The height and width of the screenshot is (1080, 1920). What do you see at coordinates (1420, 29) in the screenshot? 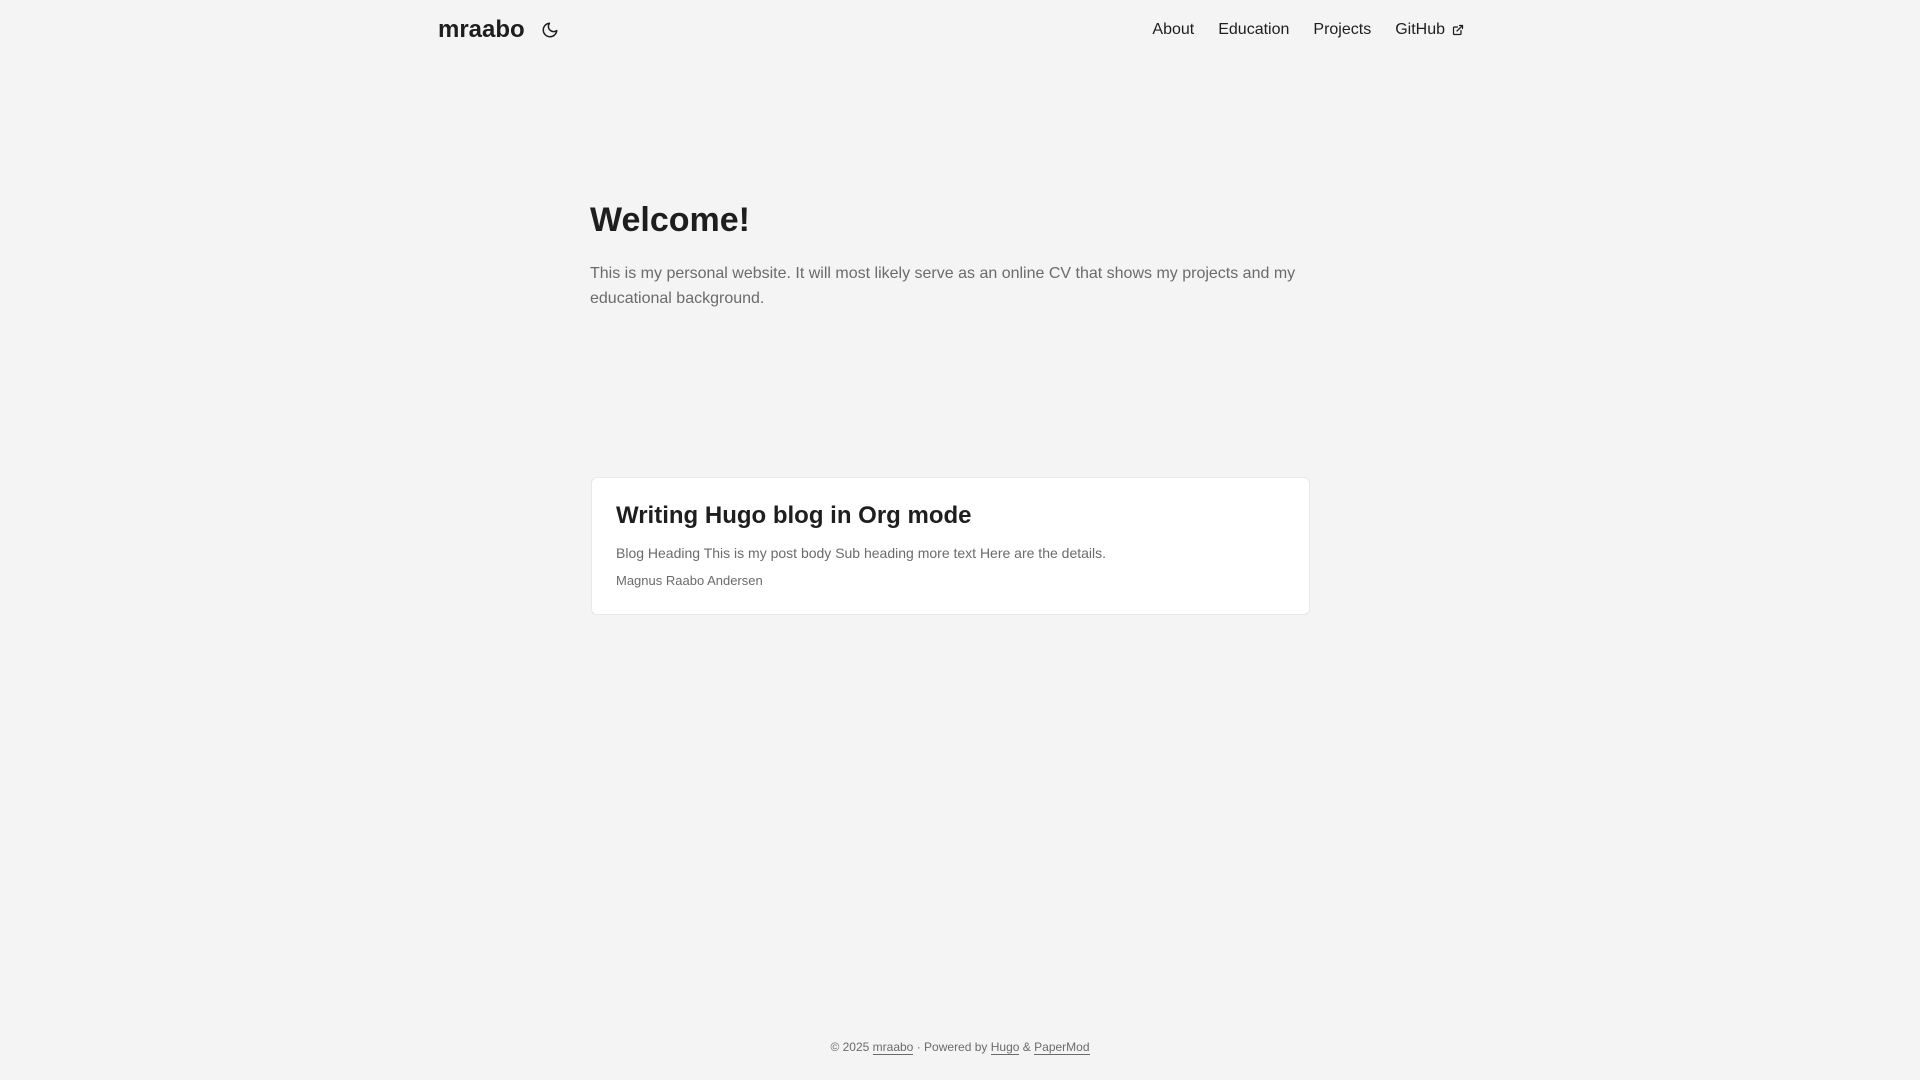
I see `menu-item-label: GitHub` at bounding box center [1420, 29].